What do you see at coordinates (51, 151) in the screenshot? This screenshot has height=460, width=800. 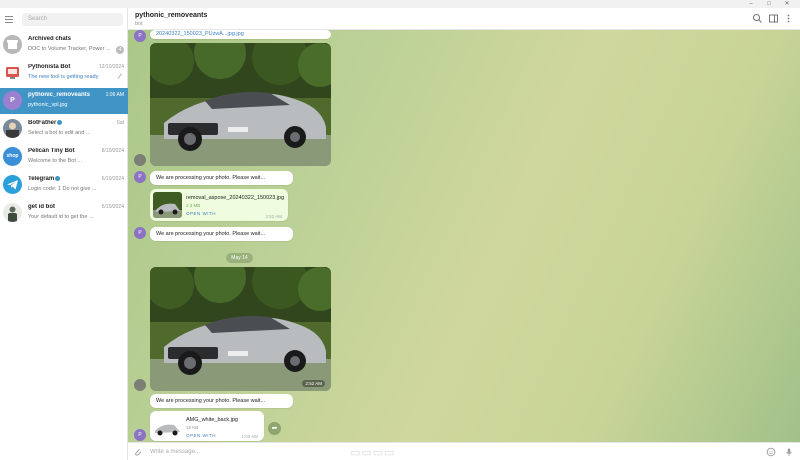 I see `chat-name: Pelican Tiny Bot` at bounding box center [51, 151].